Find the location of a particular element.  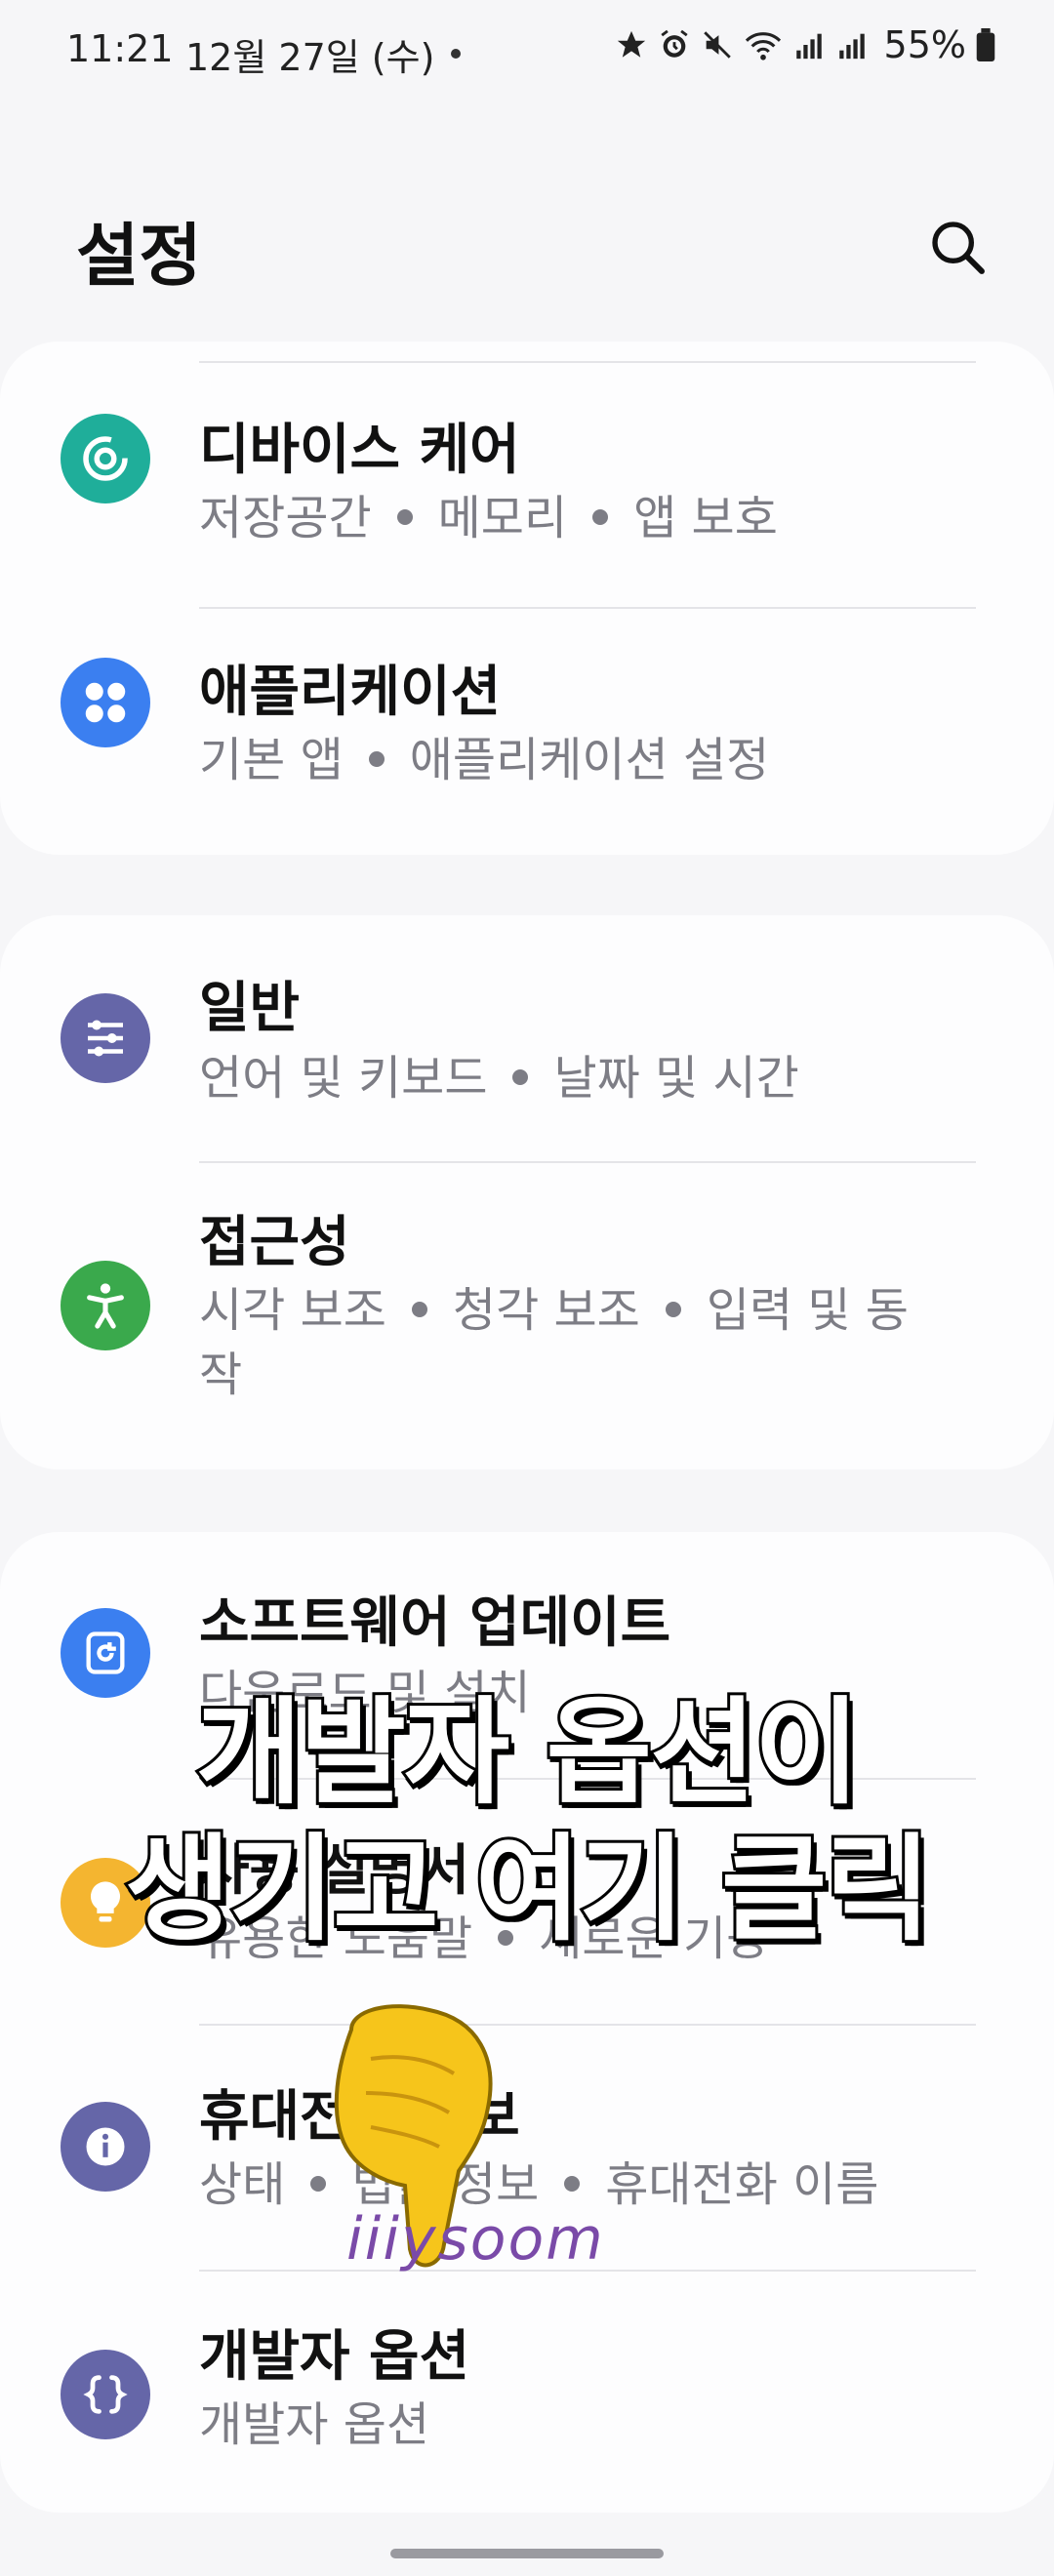

search-button is located at coordinates (958, 248).